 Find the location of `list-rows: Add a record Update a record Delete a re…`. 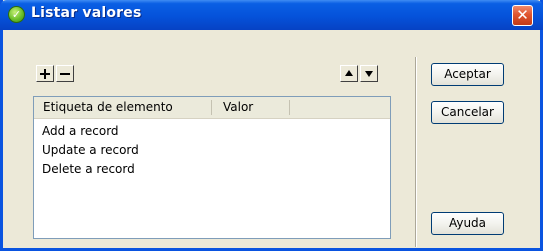

list-rows: Add a record Update a record Delete a re… is located at coordinates (90, 150).